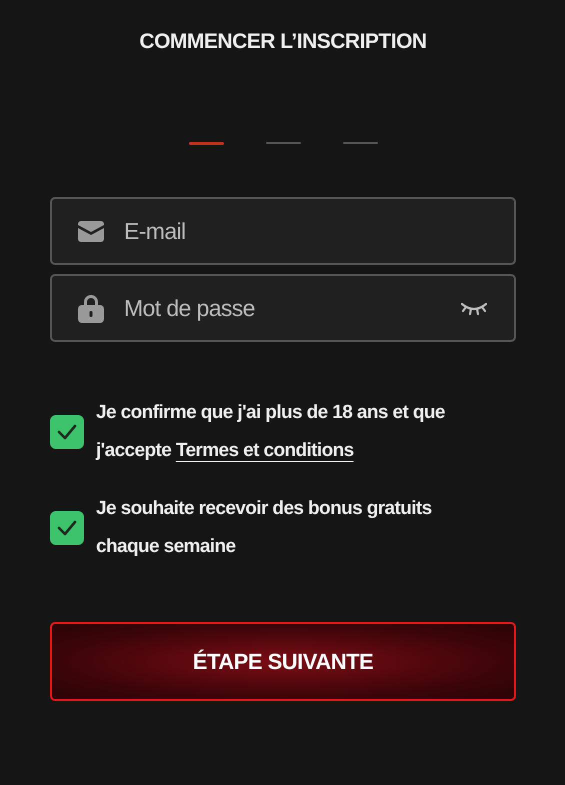 The height and width of the screenshot is (785, 565). Describe the element at coordinates (91, 308) in the screenshot. I see `lock-icon` at that location.